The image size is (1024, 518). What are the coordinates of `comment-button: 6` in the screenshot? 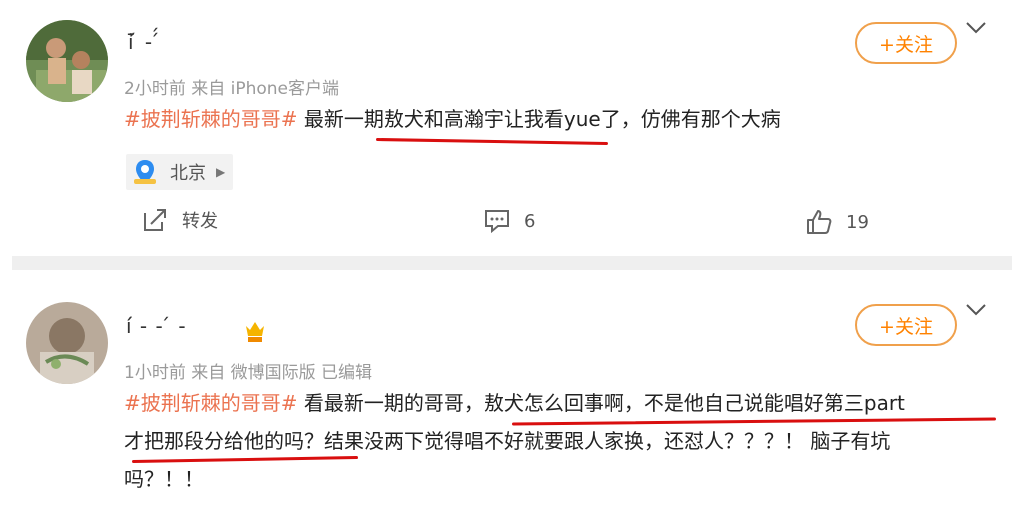 It's located at (509, 221).